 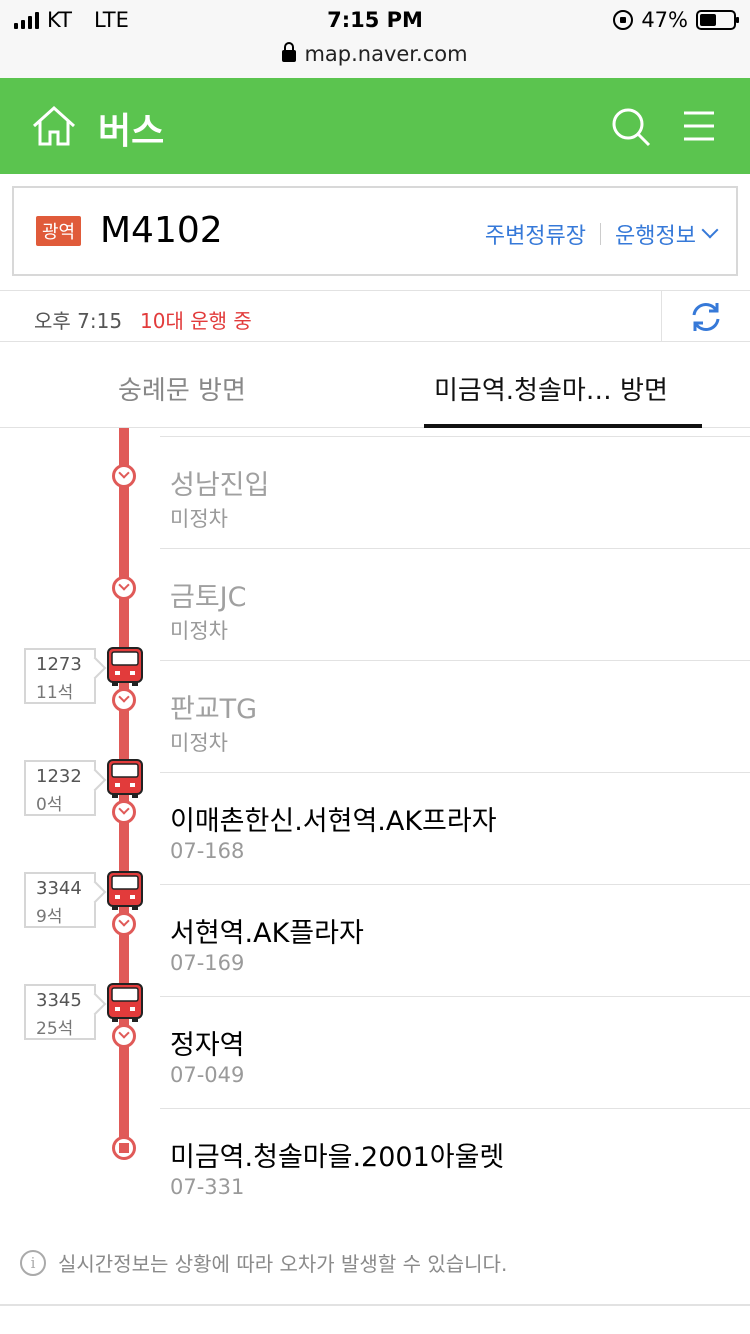 What do you see at coordinates (124, 1148) in the screenshot?
I see `terminal-stop-icon` at bounding box center [124, 1148].